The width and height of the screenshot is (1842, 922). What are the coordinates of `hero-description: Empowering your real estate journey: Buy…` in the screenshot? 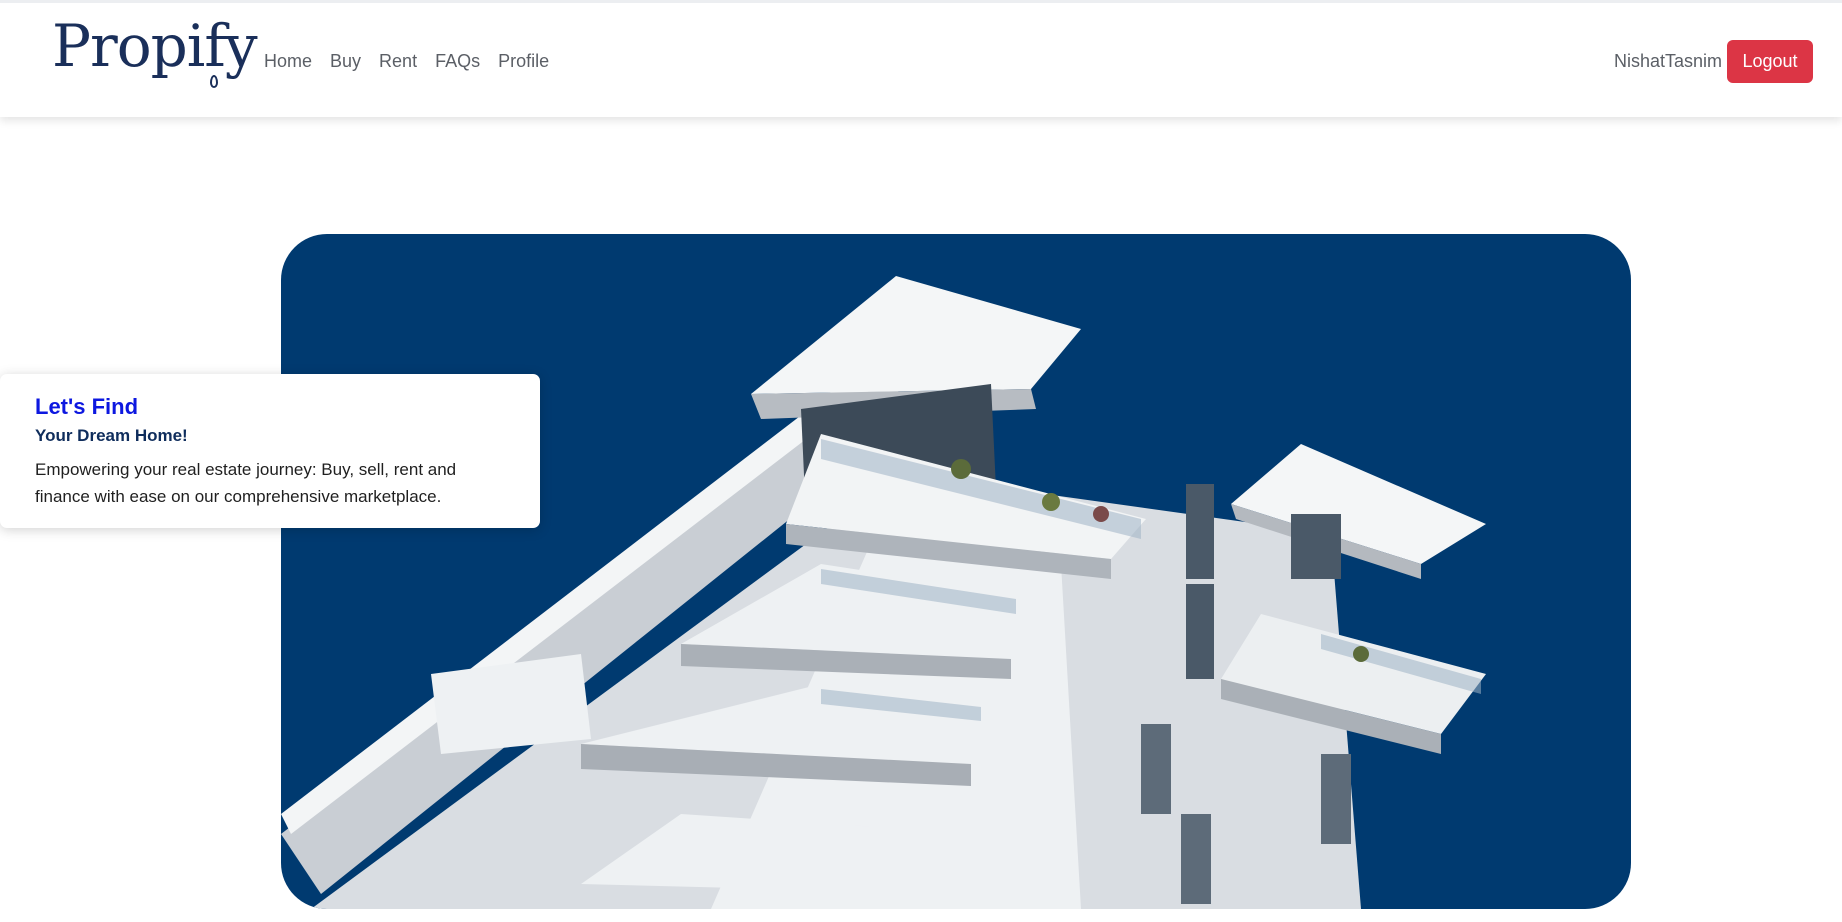 It's located at (246, 483).